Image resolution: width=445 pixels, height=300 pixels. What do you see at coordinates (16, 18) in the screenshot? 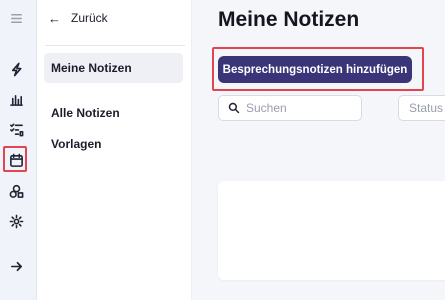
I see `menu-icon` at bounding box center [16, 18].